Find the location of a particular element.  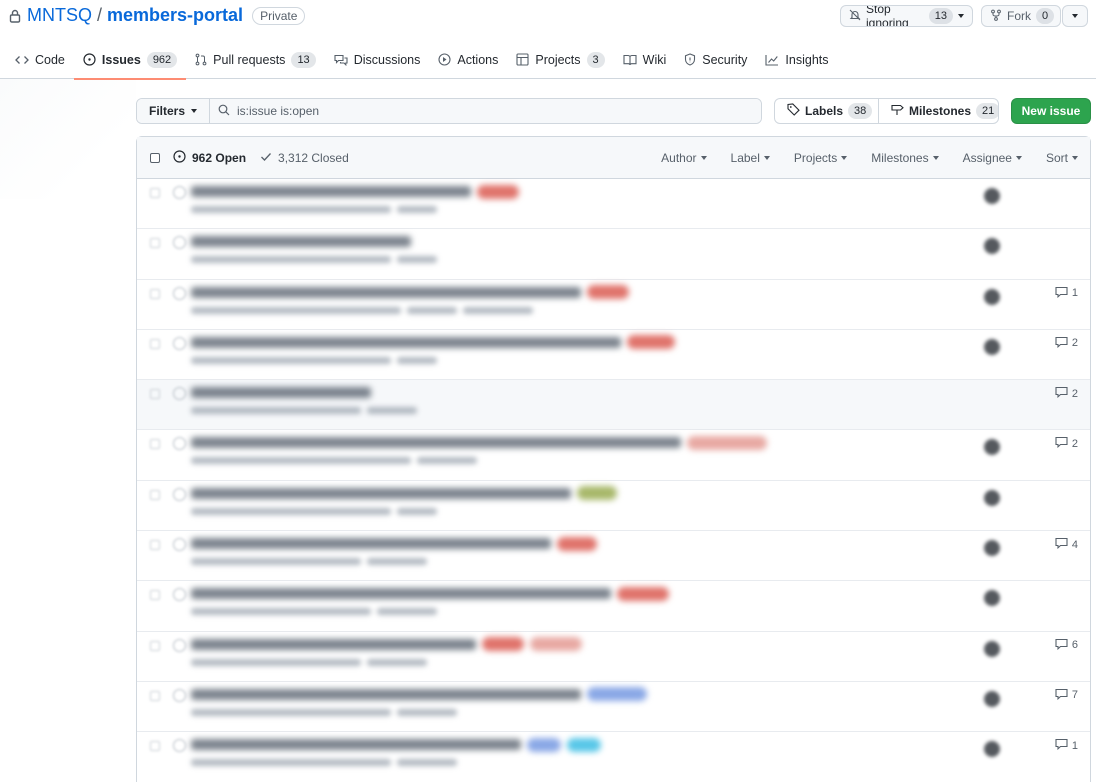

assignee-filter: Assignee is located at coordinates (992, 158).